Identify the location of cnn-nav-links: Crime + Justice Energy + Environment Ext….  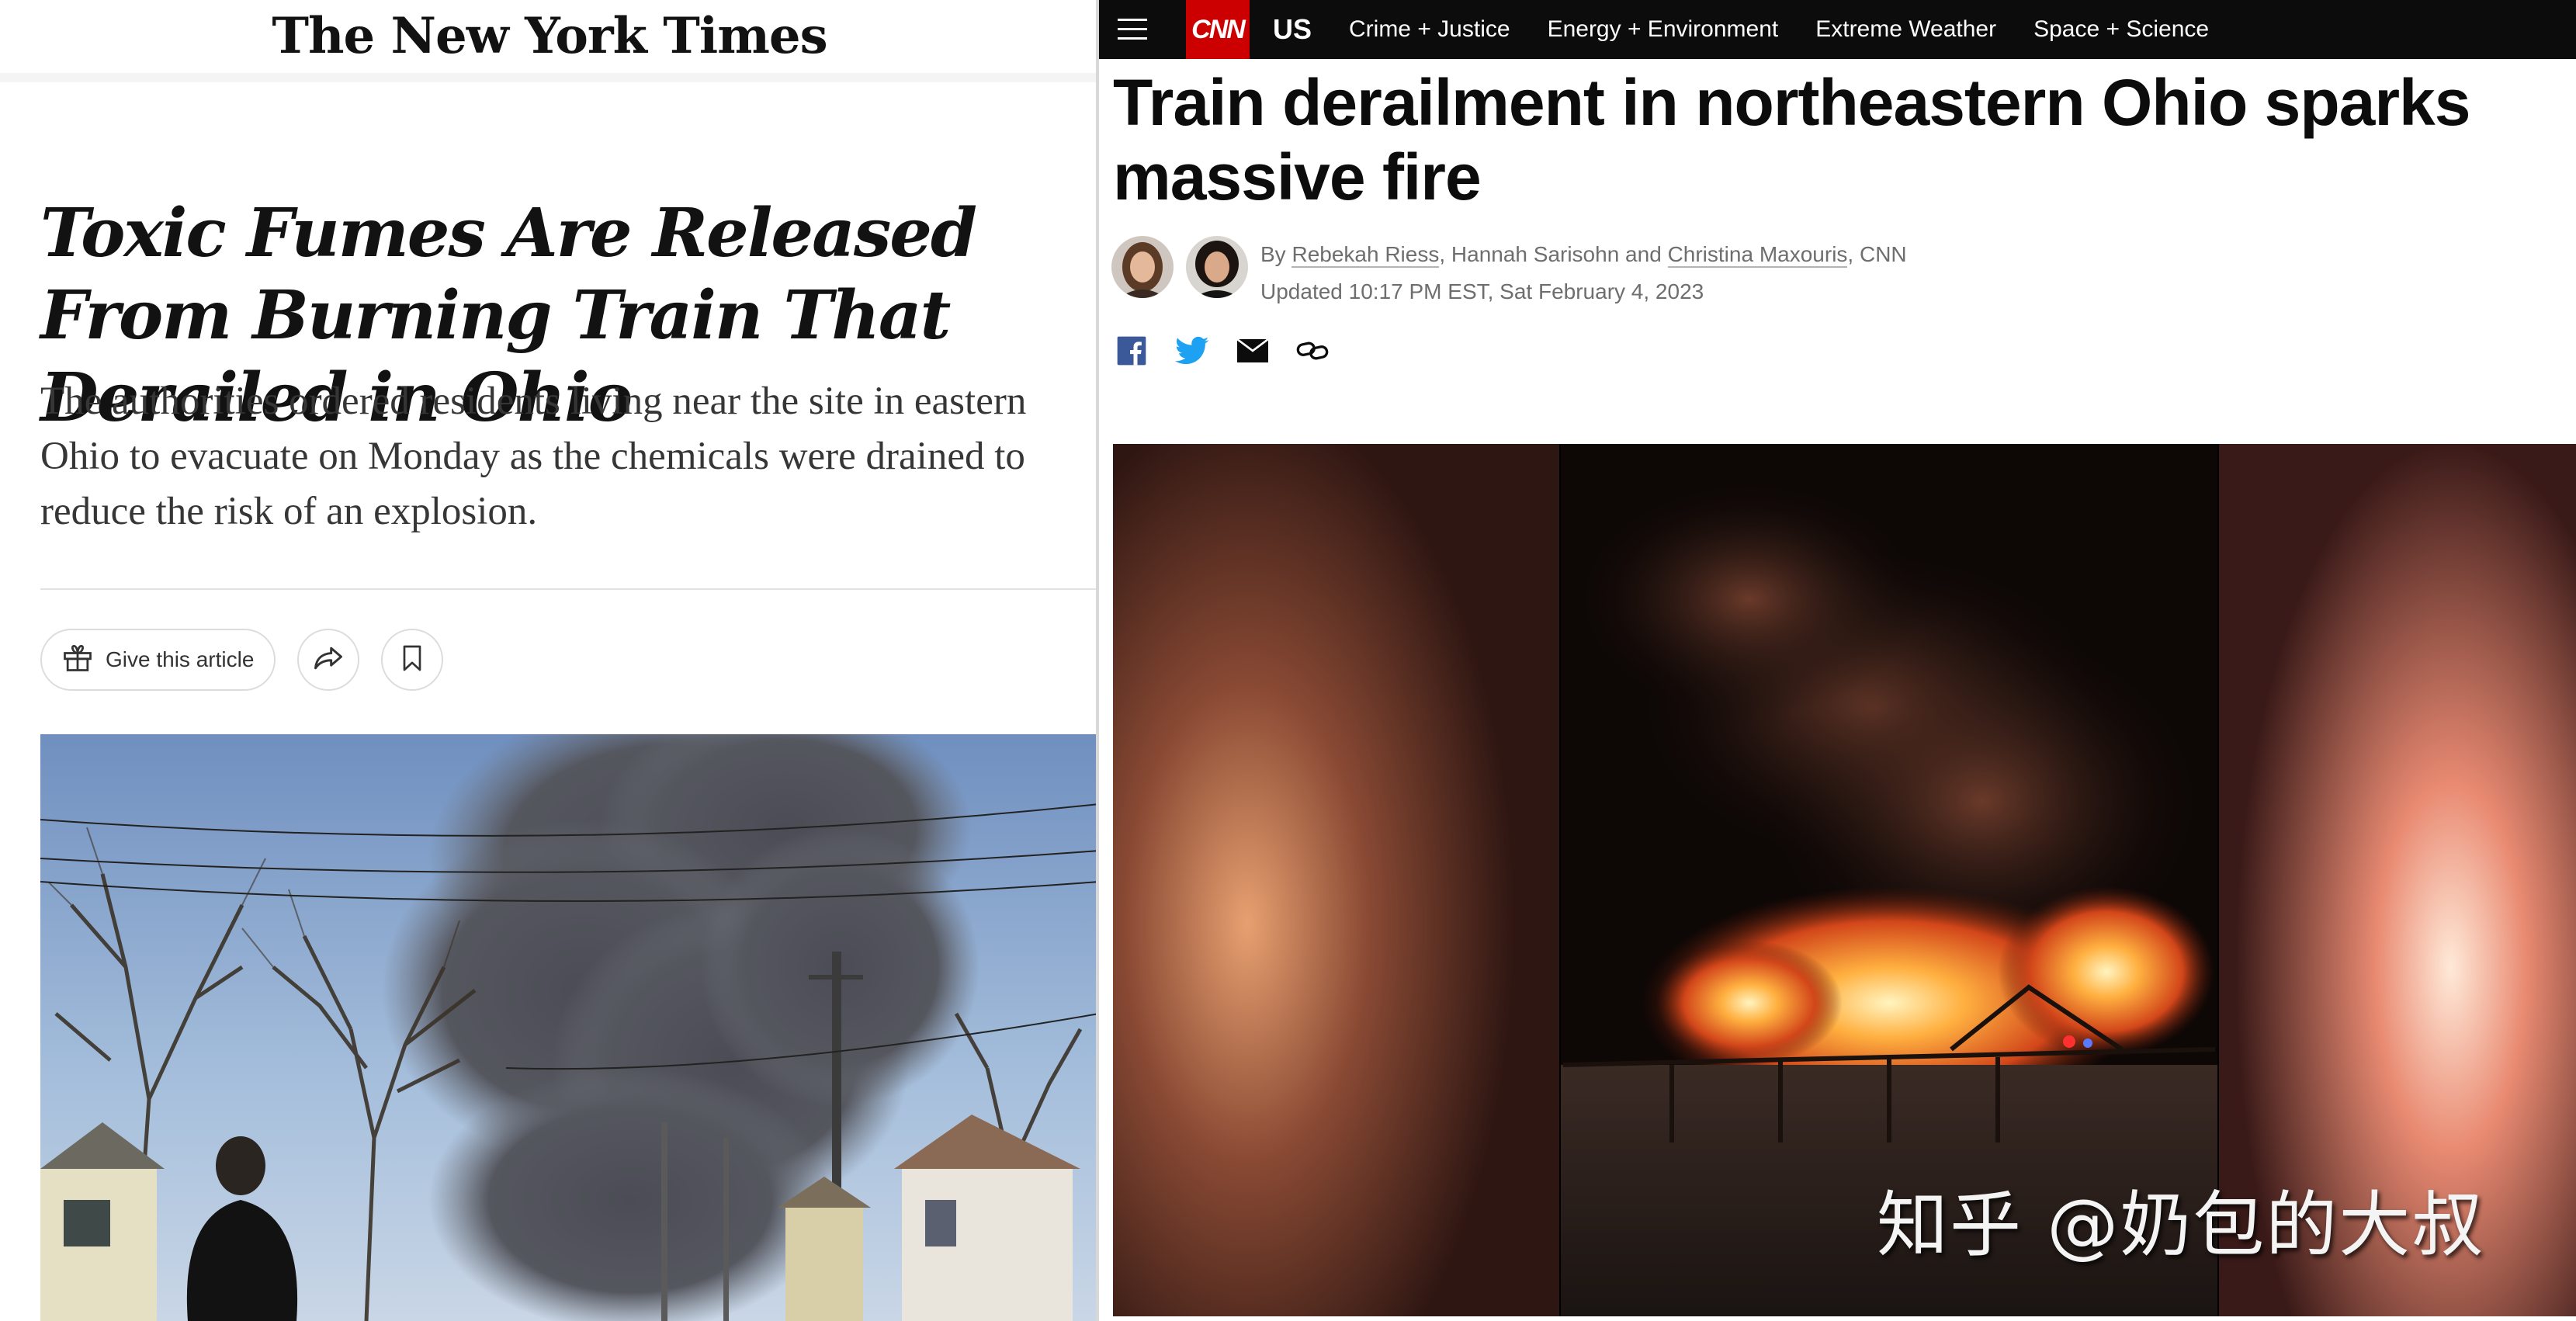
(1779, 30).